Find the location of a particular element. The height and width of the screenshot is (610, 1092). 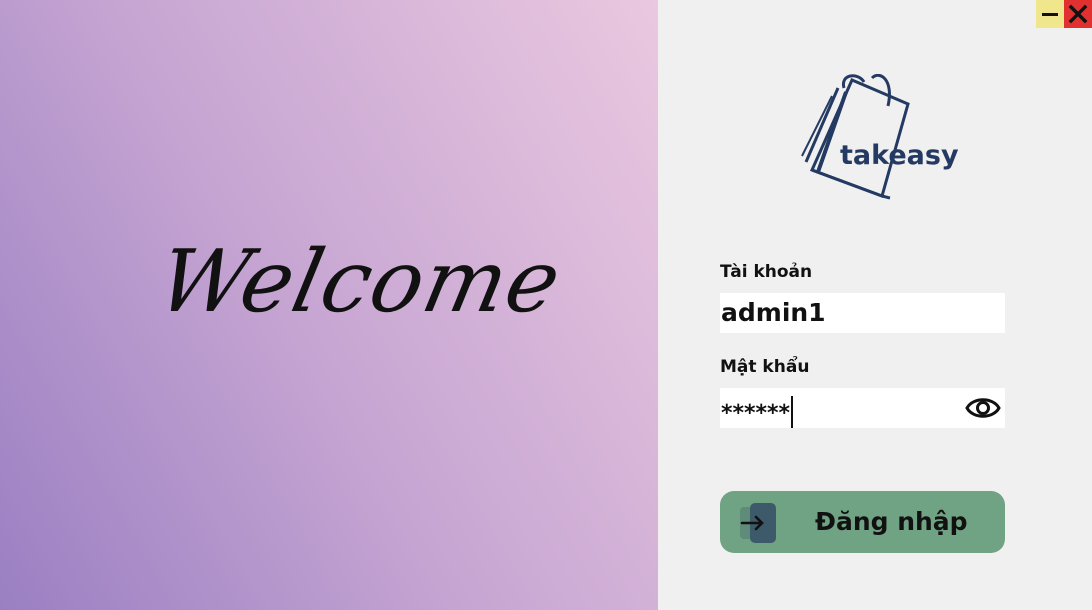

minimize-icon is located at coordinates (1050, 14).